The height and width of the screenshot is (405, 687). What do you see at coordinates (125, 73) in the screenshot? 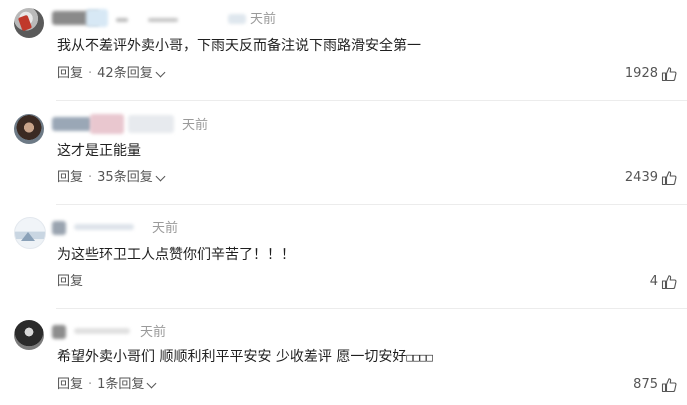
I see `reply-count: 42条回复` at bounding box center [125, 73].